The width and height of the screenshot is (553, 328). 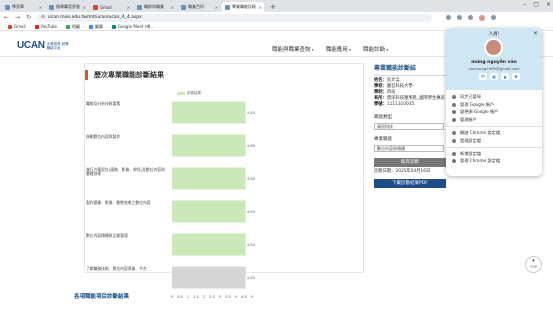 What do you see at coordinates (454, 133) in the screenshot?
I see `profile-icon` at bounding box center [454, 133].